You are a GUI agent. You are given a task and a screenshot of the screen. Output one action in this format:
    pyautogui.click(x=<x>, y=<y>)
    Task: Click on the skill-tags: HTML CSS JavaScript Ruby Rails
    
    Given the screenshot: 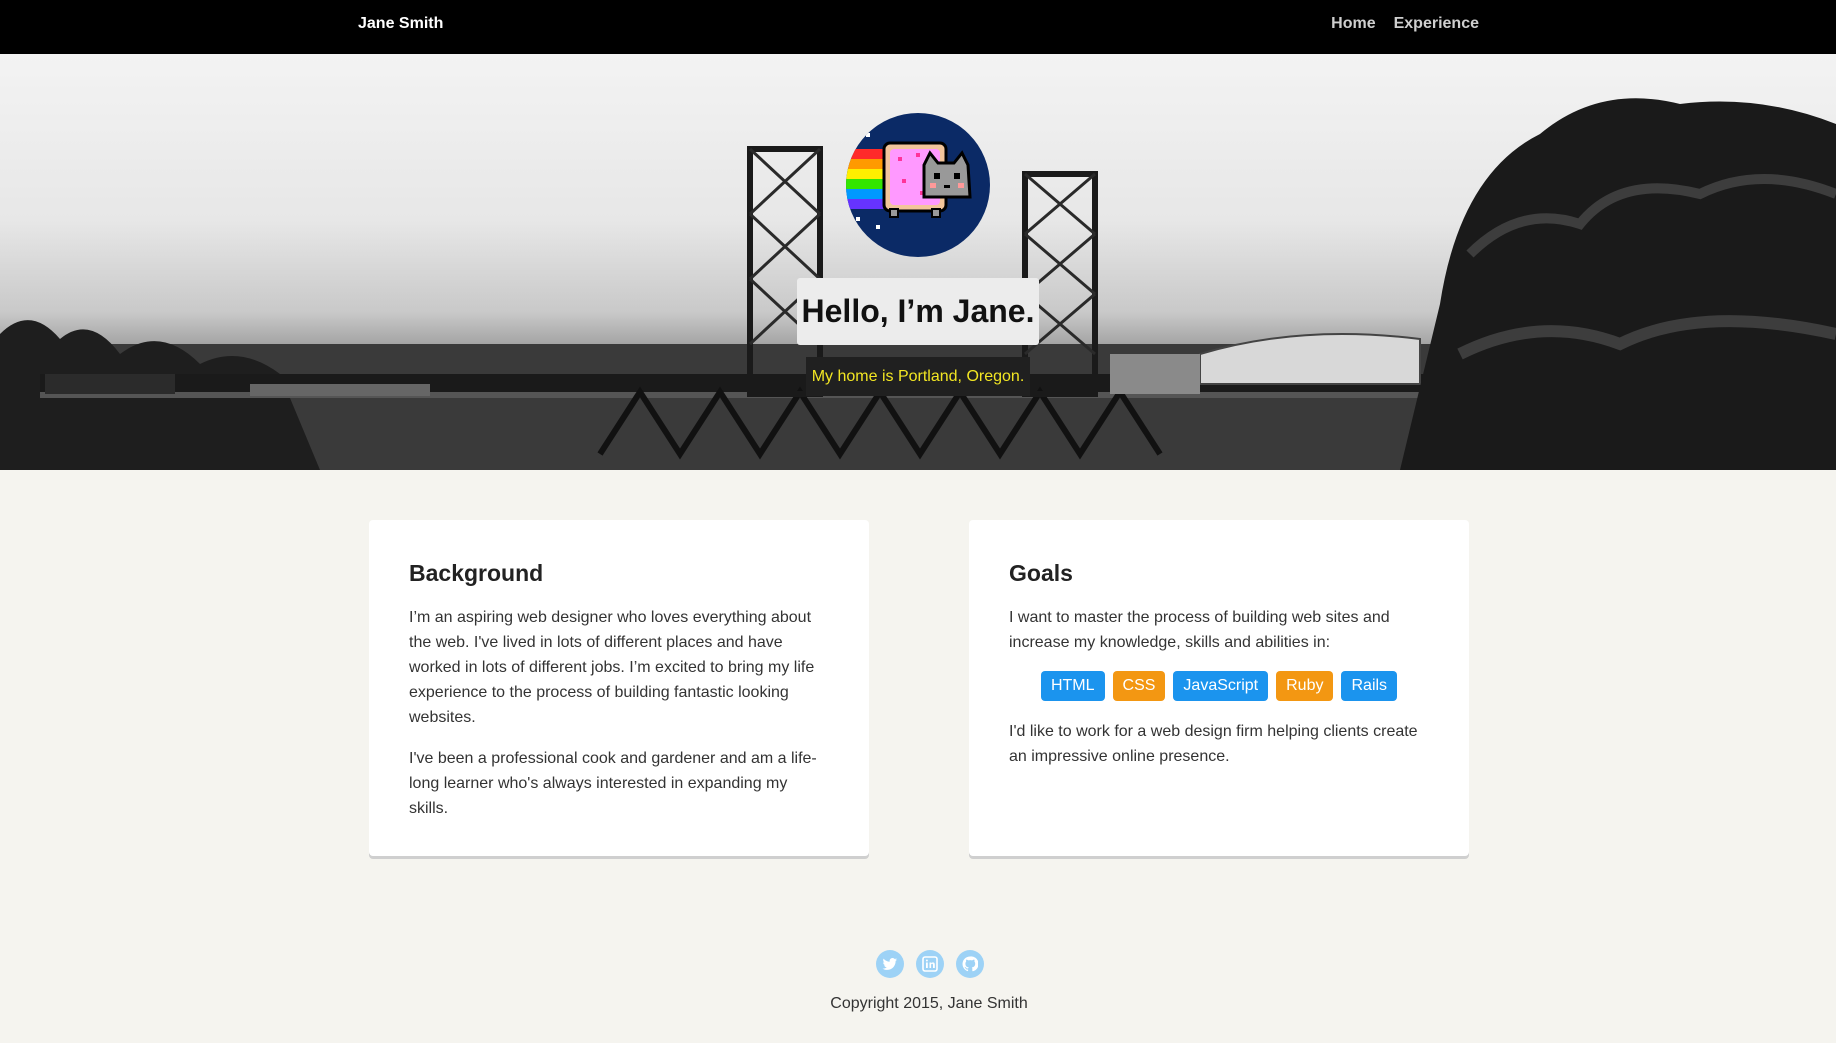 What is the action you would take?
    pyautogui.click(x=1219, y=686)
    